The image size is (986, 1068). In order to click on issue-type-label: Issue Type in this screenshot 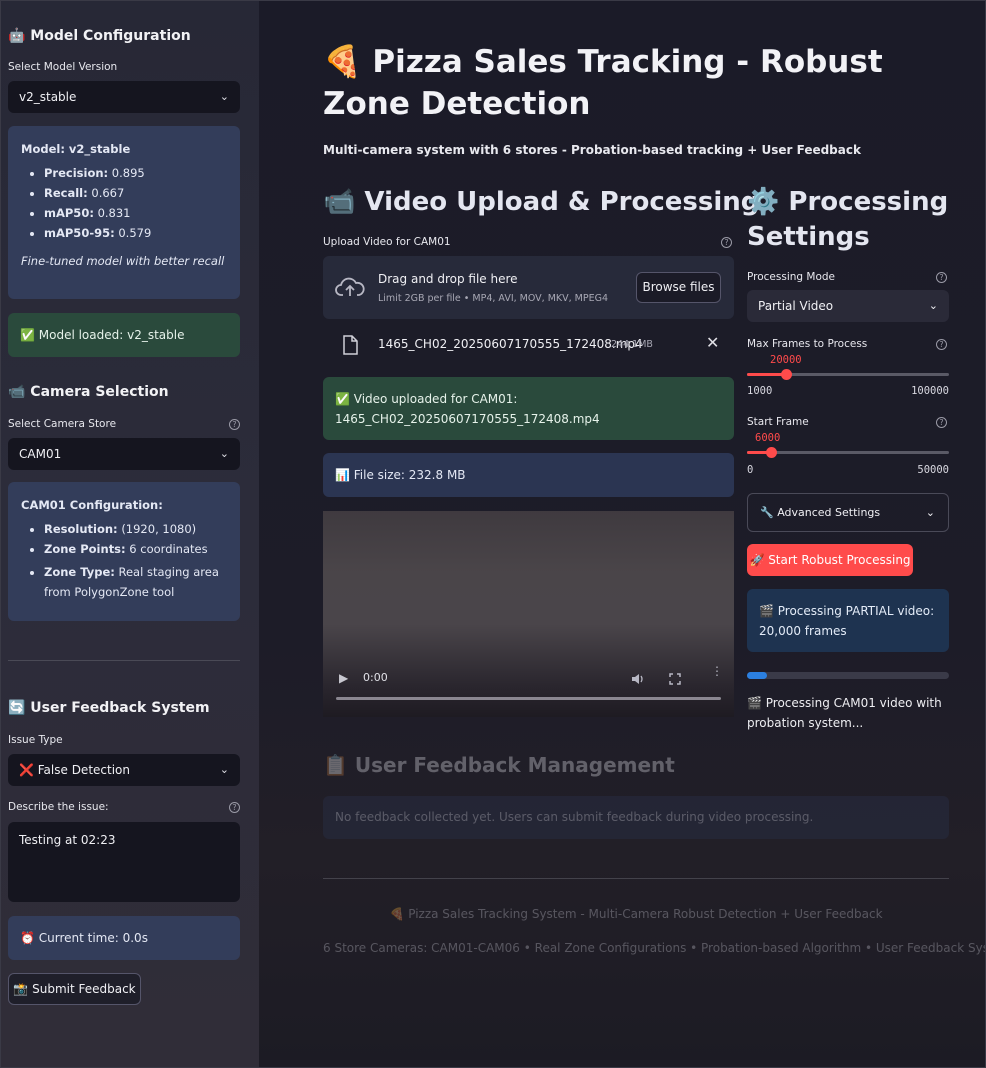, I will do `click(35, 740)`.